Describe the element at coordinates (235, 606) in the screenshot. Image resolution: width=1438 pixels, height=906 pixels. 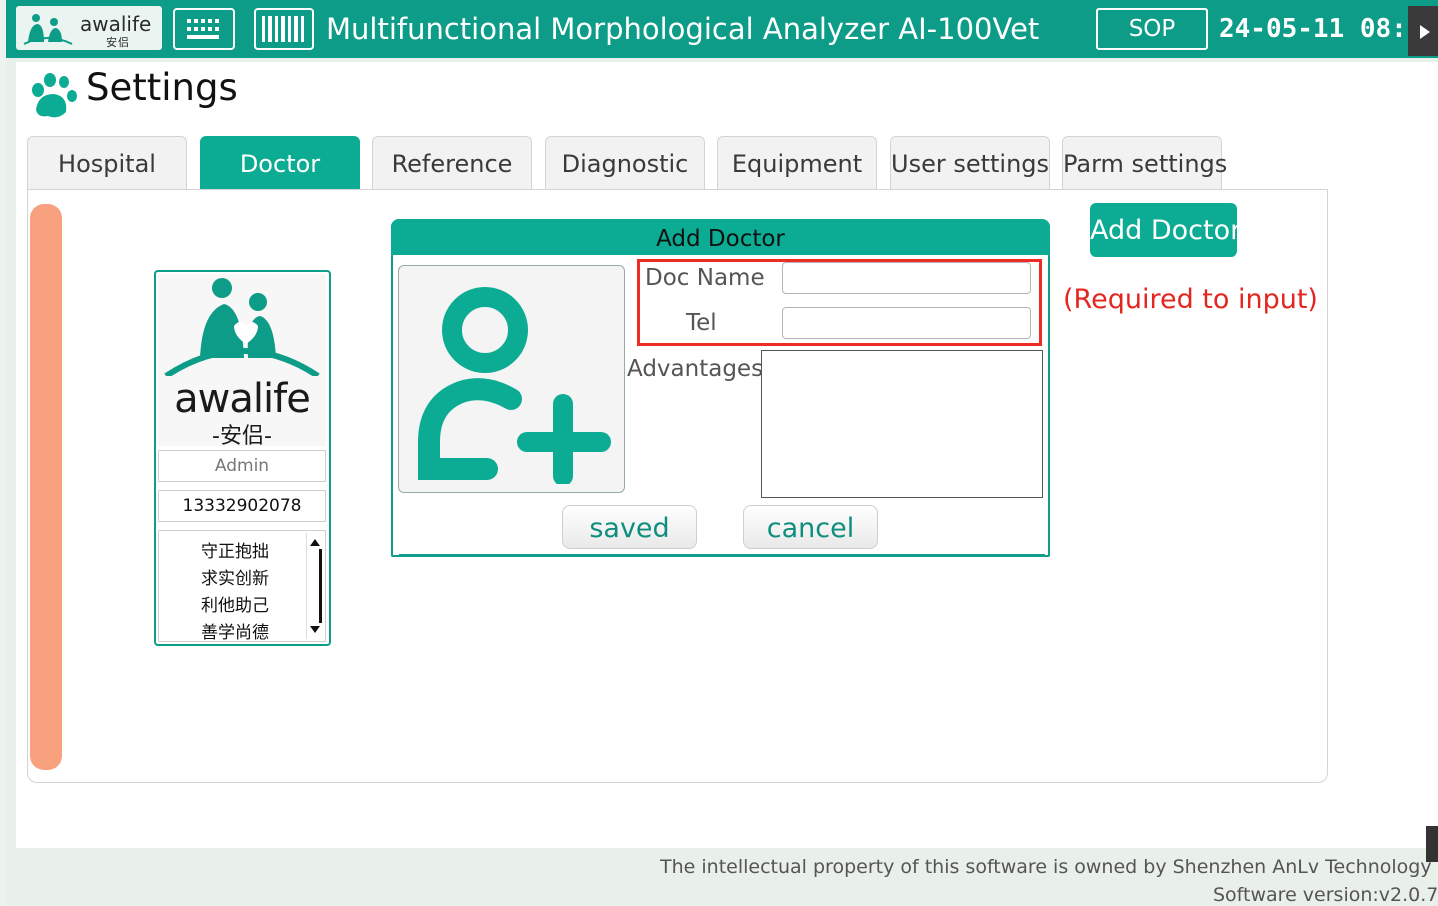
I see `advantage-item: 利他助己` at that location.